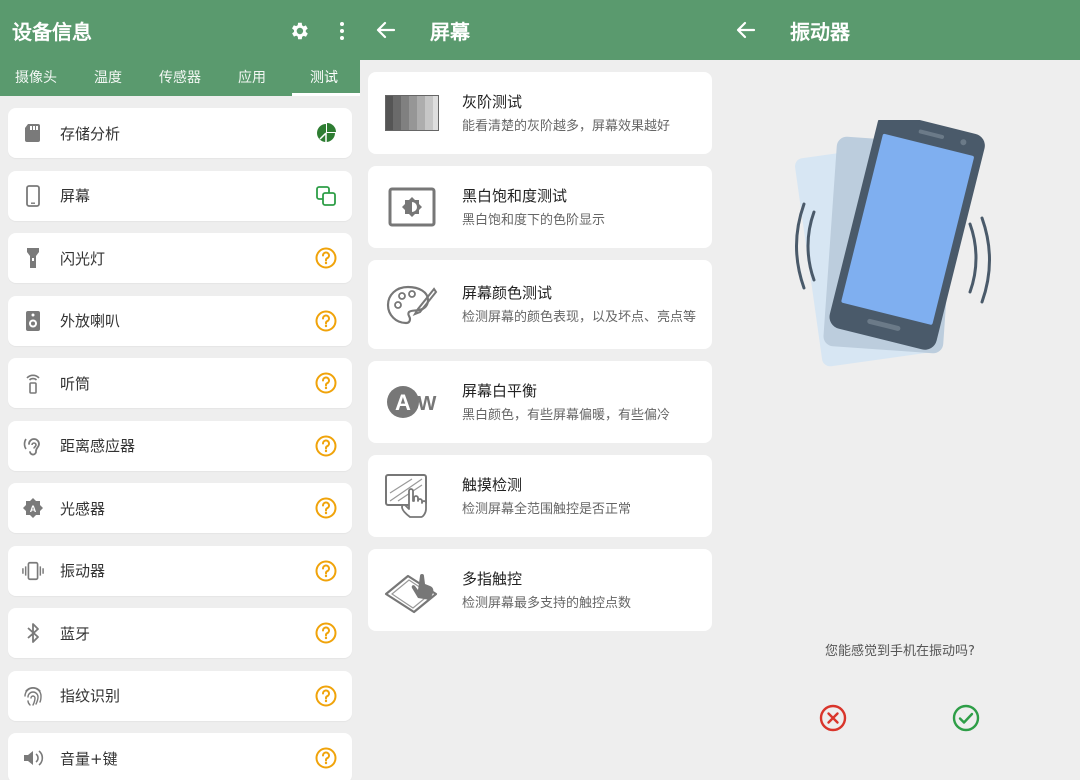  What do you see at coordinates (326, 196) in the screenshot?
I see `copy-icon` at bounding box center [326, 196].